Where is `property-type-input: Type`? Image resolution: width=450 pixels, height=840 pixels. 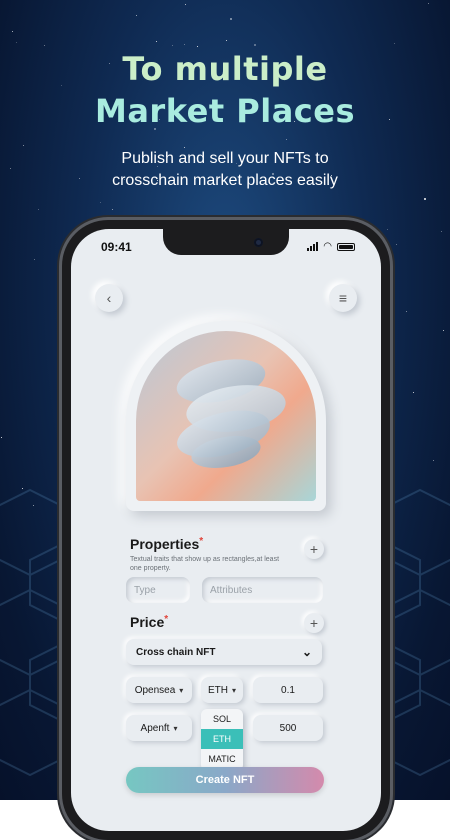
property-type-input: Type is located at coordinates (158, 590).